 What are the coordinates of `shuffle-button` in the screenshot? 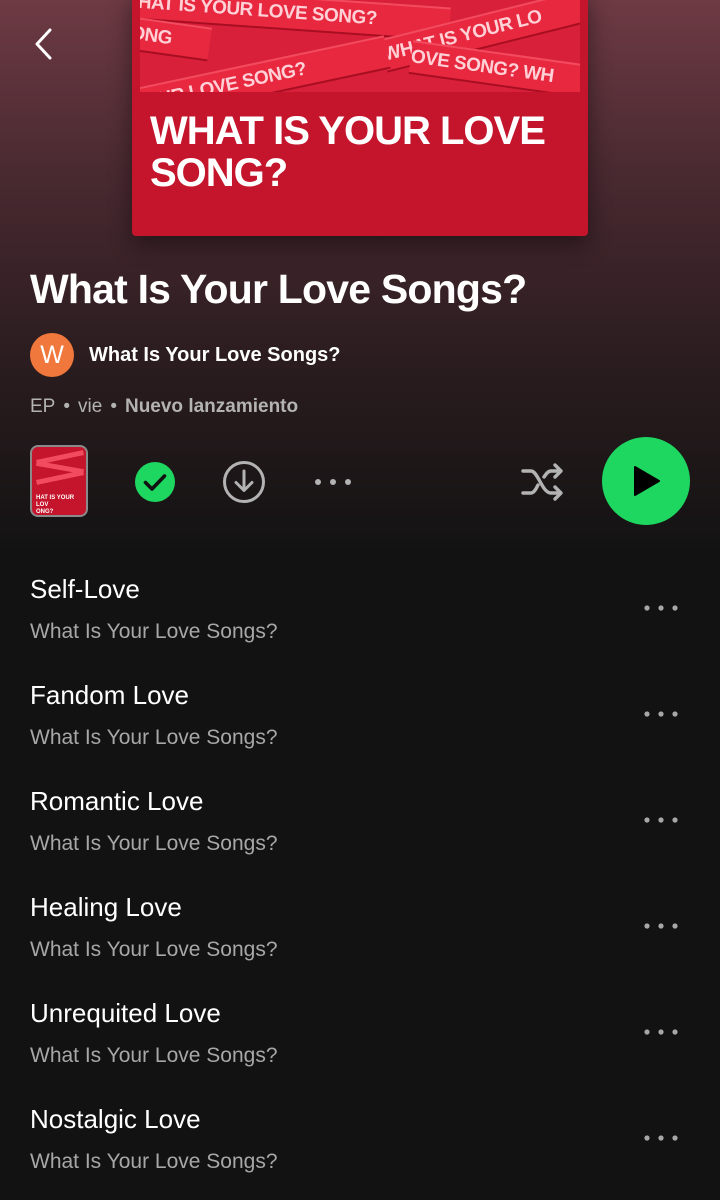 It's located at (543, 482).